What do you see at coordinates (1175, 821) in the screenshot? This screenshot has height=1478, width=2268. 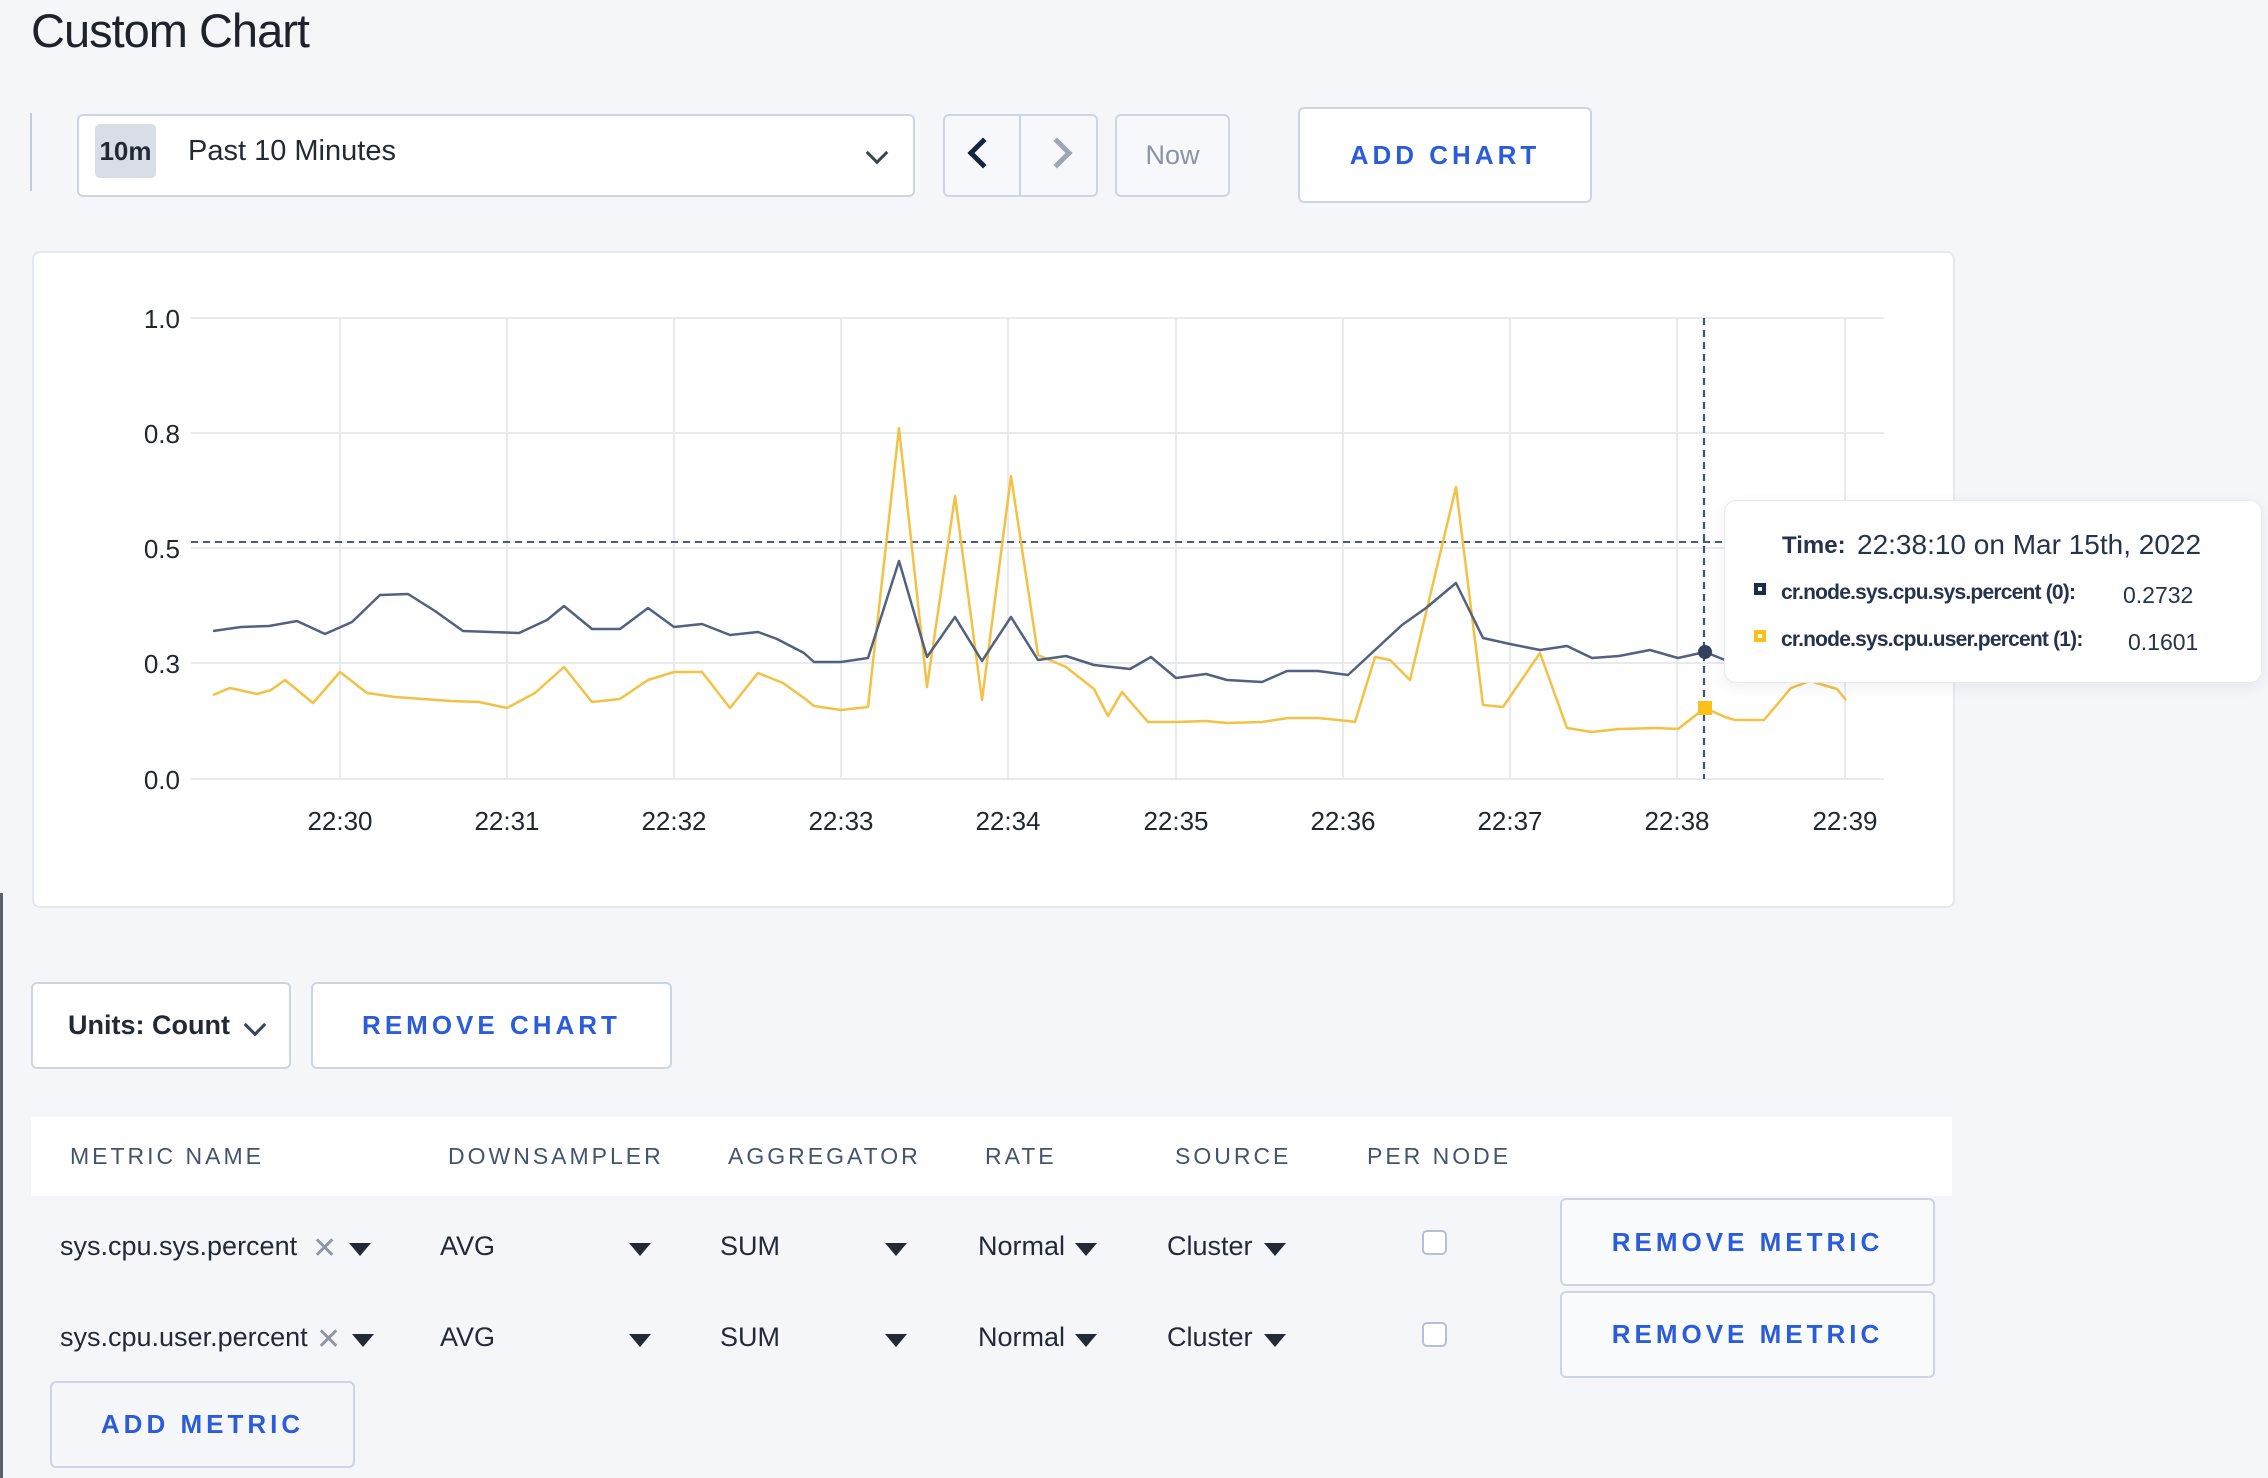 I see `svg-text: 22:35` at bounding box center [1175, 821].